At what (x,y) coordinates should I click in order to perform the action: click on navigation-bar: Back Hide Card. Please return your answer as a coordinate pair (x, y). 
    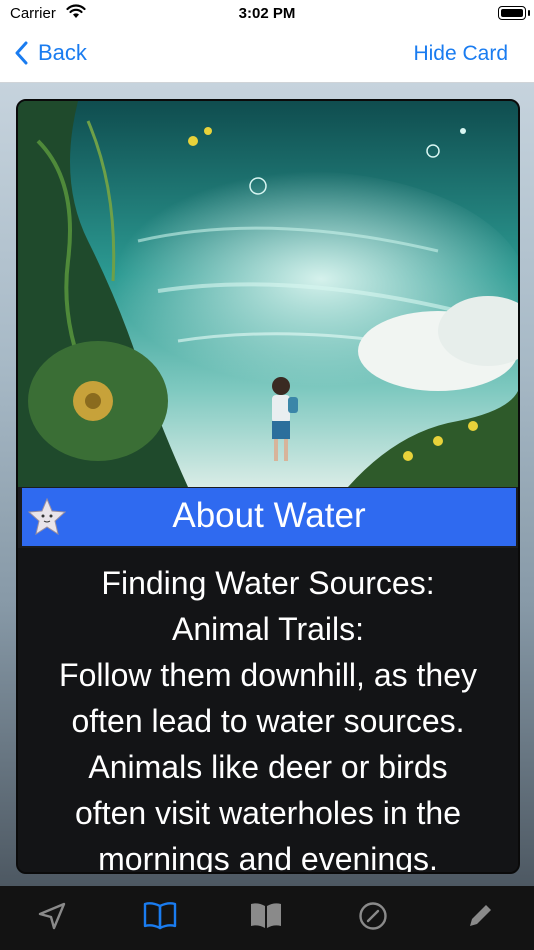
    Looking at the image, I should click on (267, 55).